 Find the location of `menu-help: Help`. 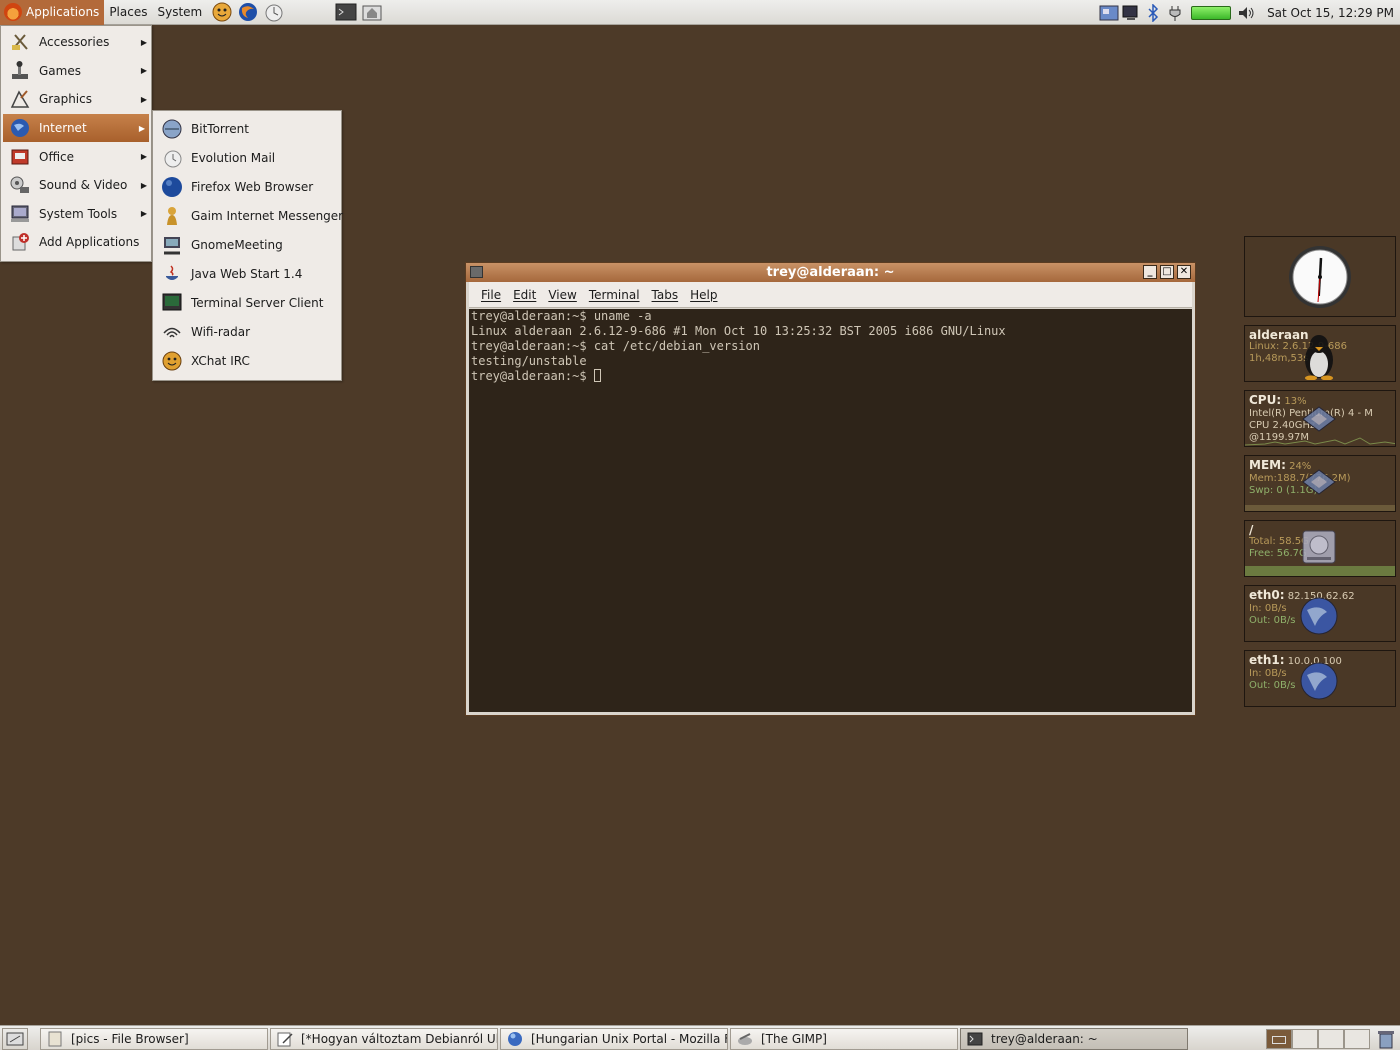

menu-help: Help is located at coordinates (703, 295).